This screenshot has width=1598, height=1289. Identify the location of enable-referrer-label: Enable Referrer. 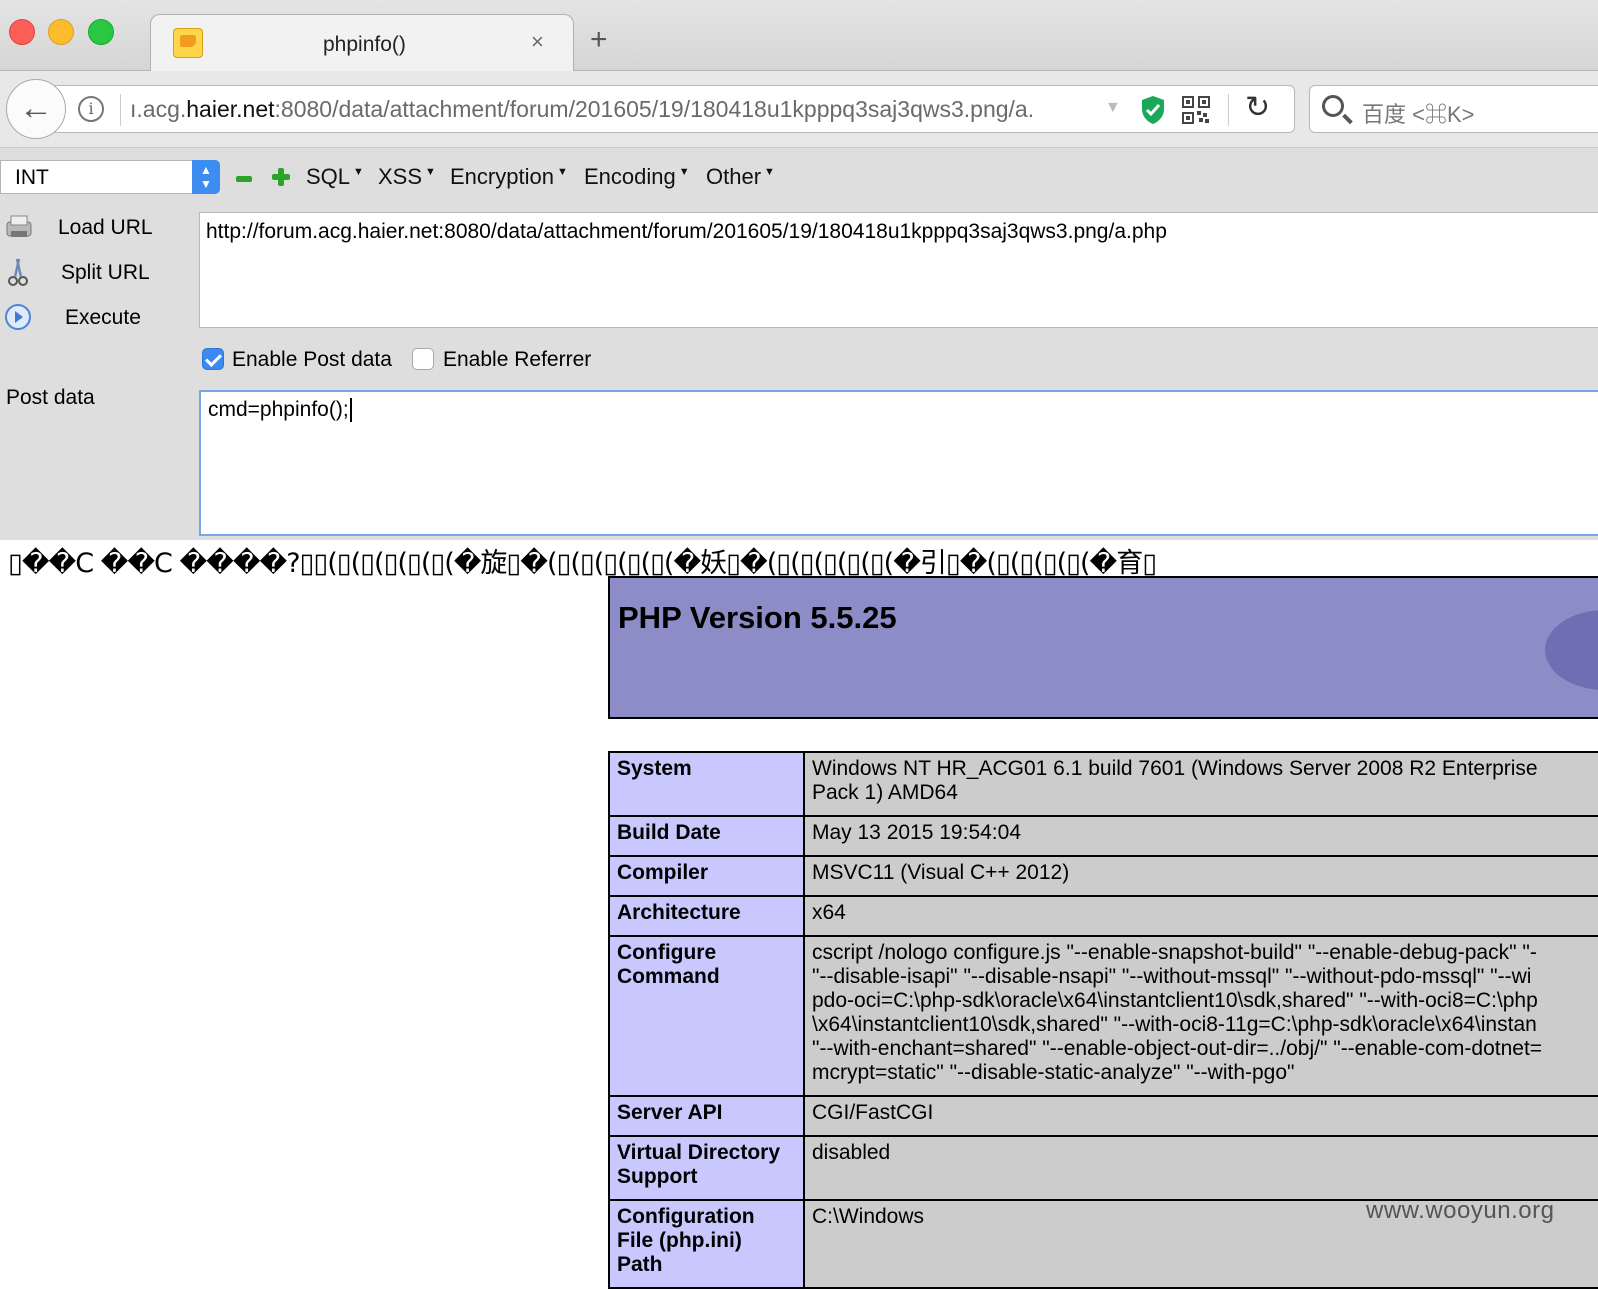
(517, 360).